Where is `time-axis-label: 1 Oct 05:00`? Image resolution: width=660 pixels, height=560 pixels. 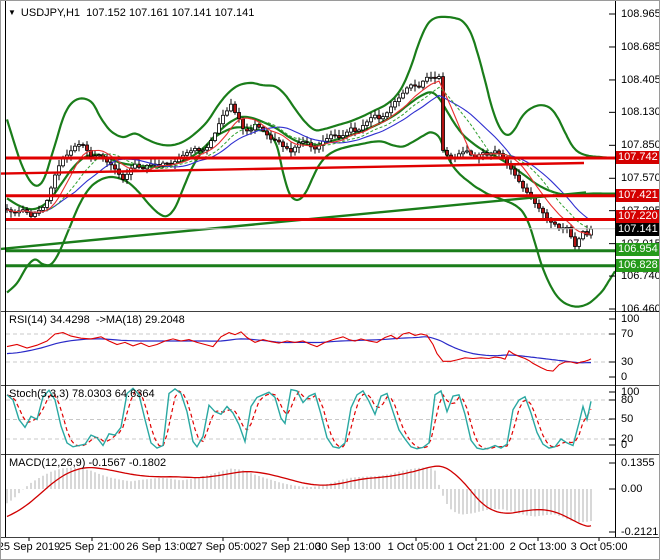 time-axis-label: 1 Oct 05:00 is located at coordinates (416, 547).